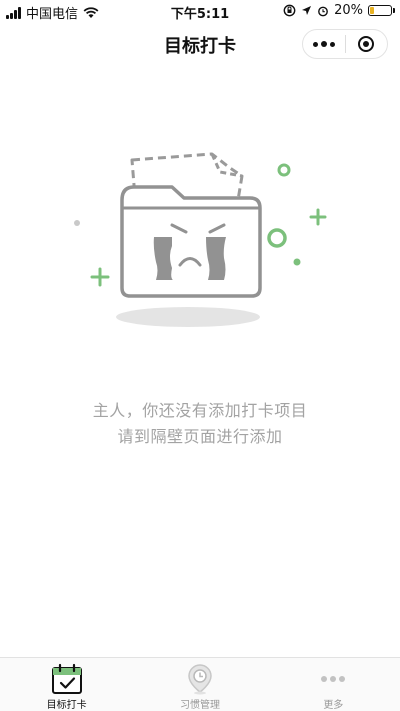  What do you see at coordinates (200, 11) in the screenshot?
I see `status-bar: 中国电信 下午5:11 20%` at bounding box center [200, 11].